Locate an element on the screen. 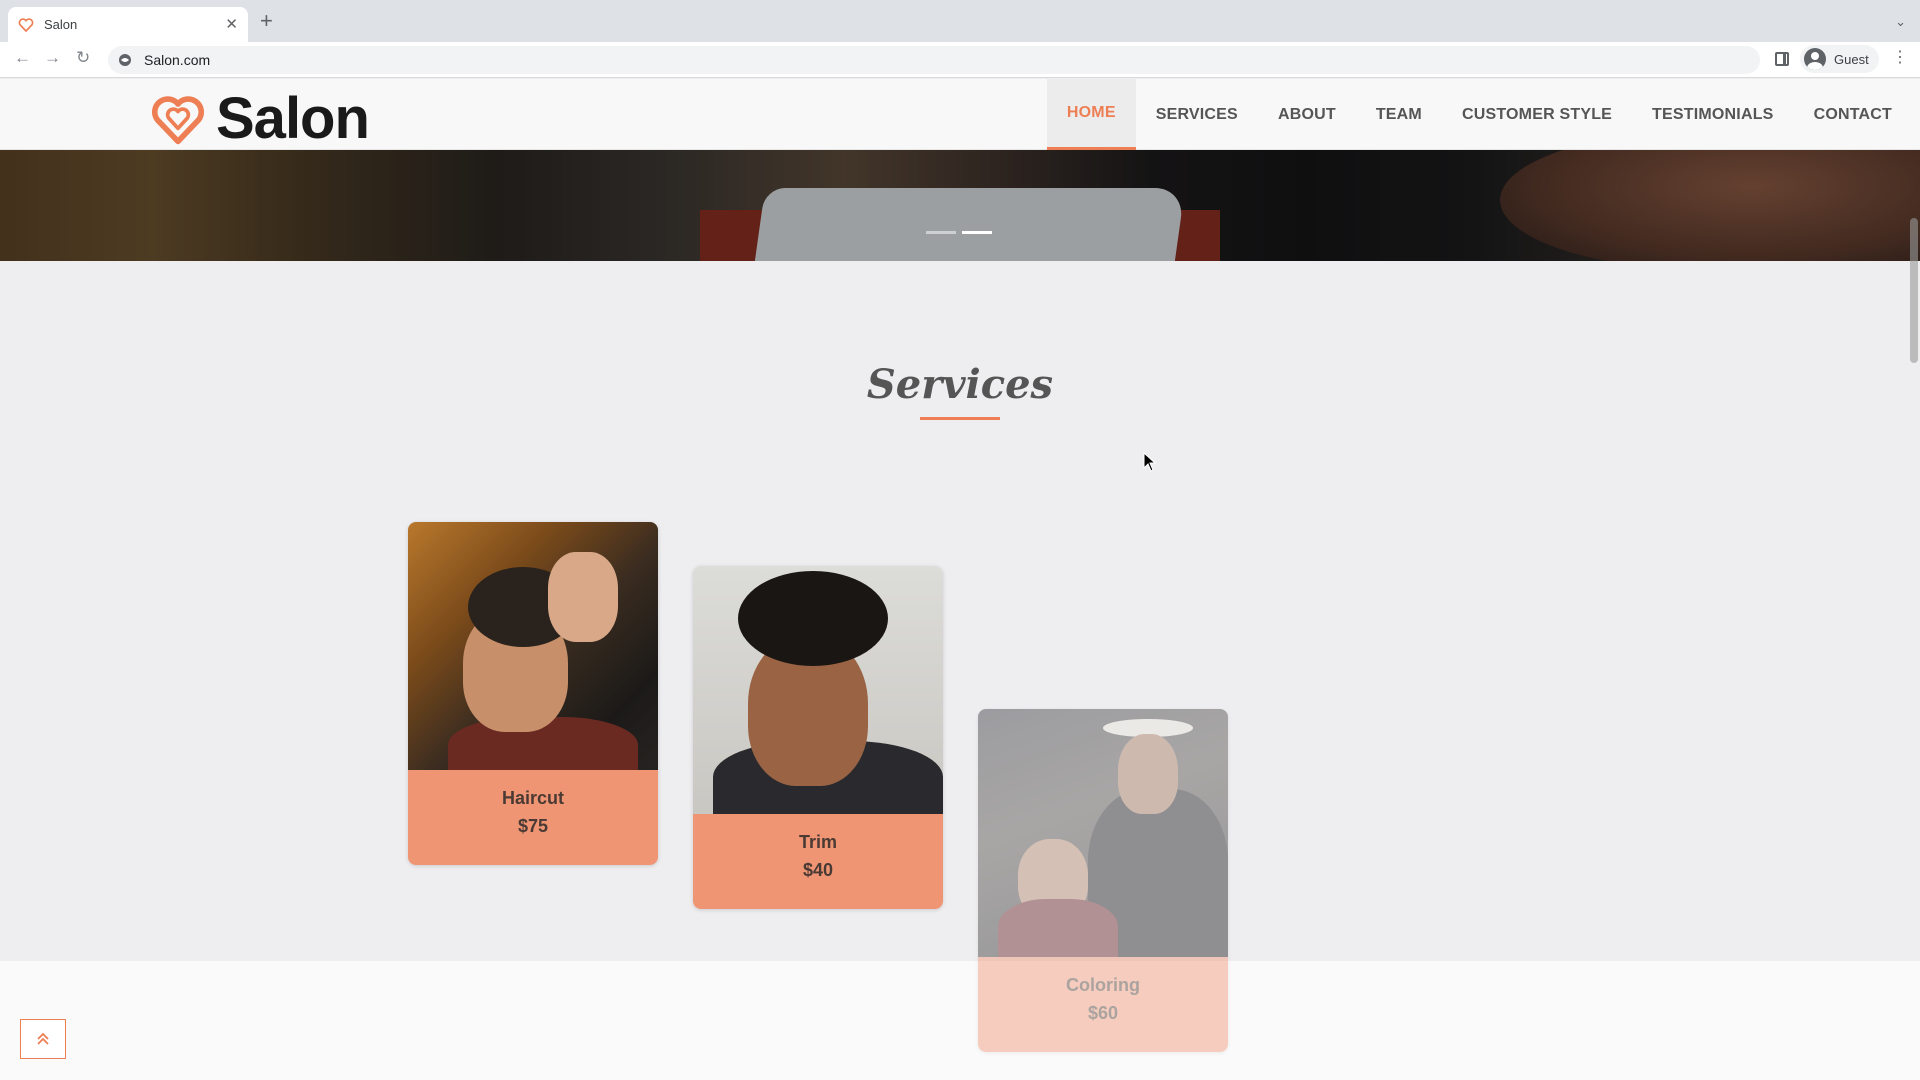  scrollbar-thumb is located at coordinates (1914, 290).